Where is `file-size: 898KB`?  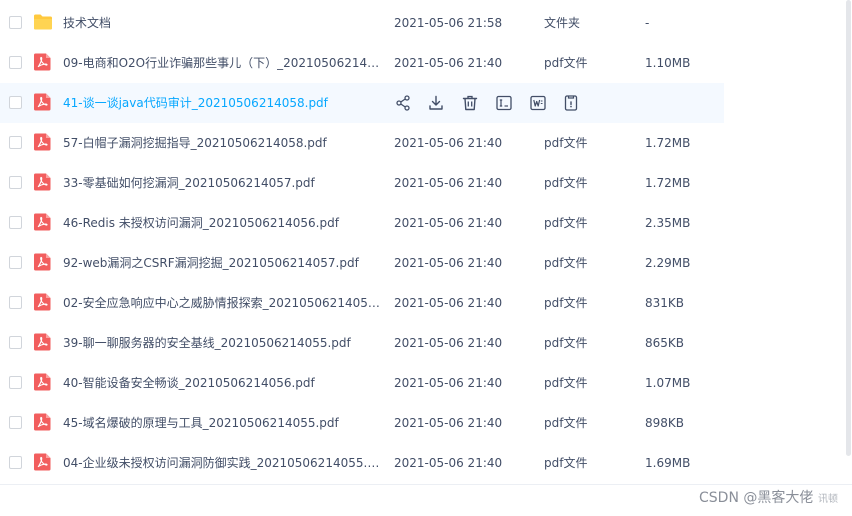
file-size: 898KB is located at coordinates (665, 423).